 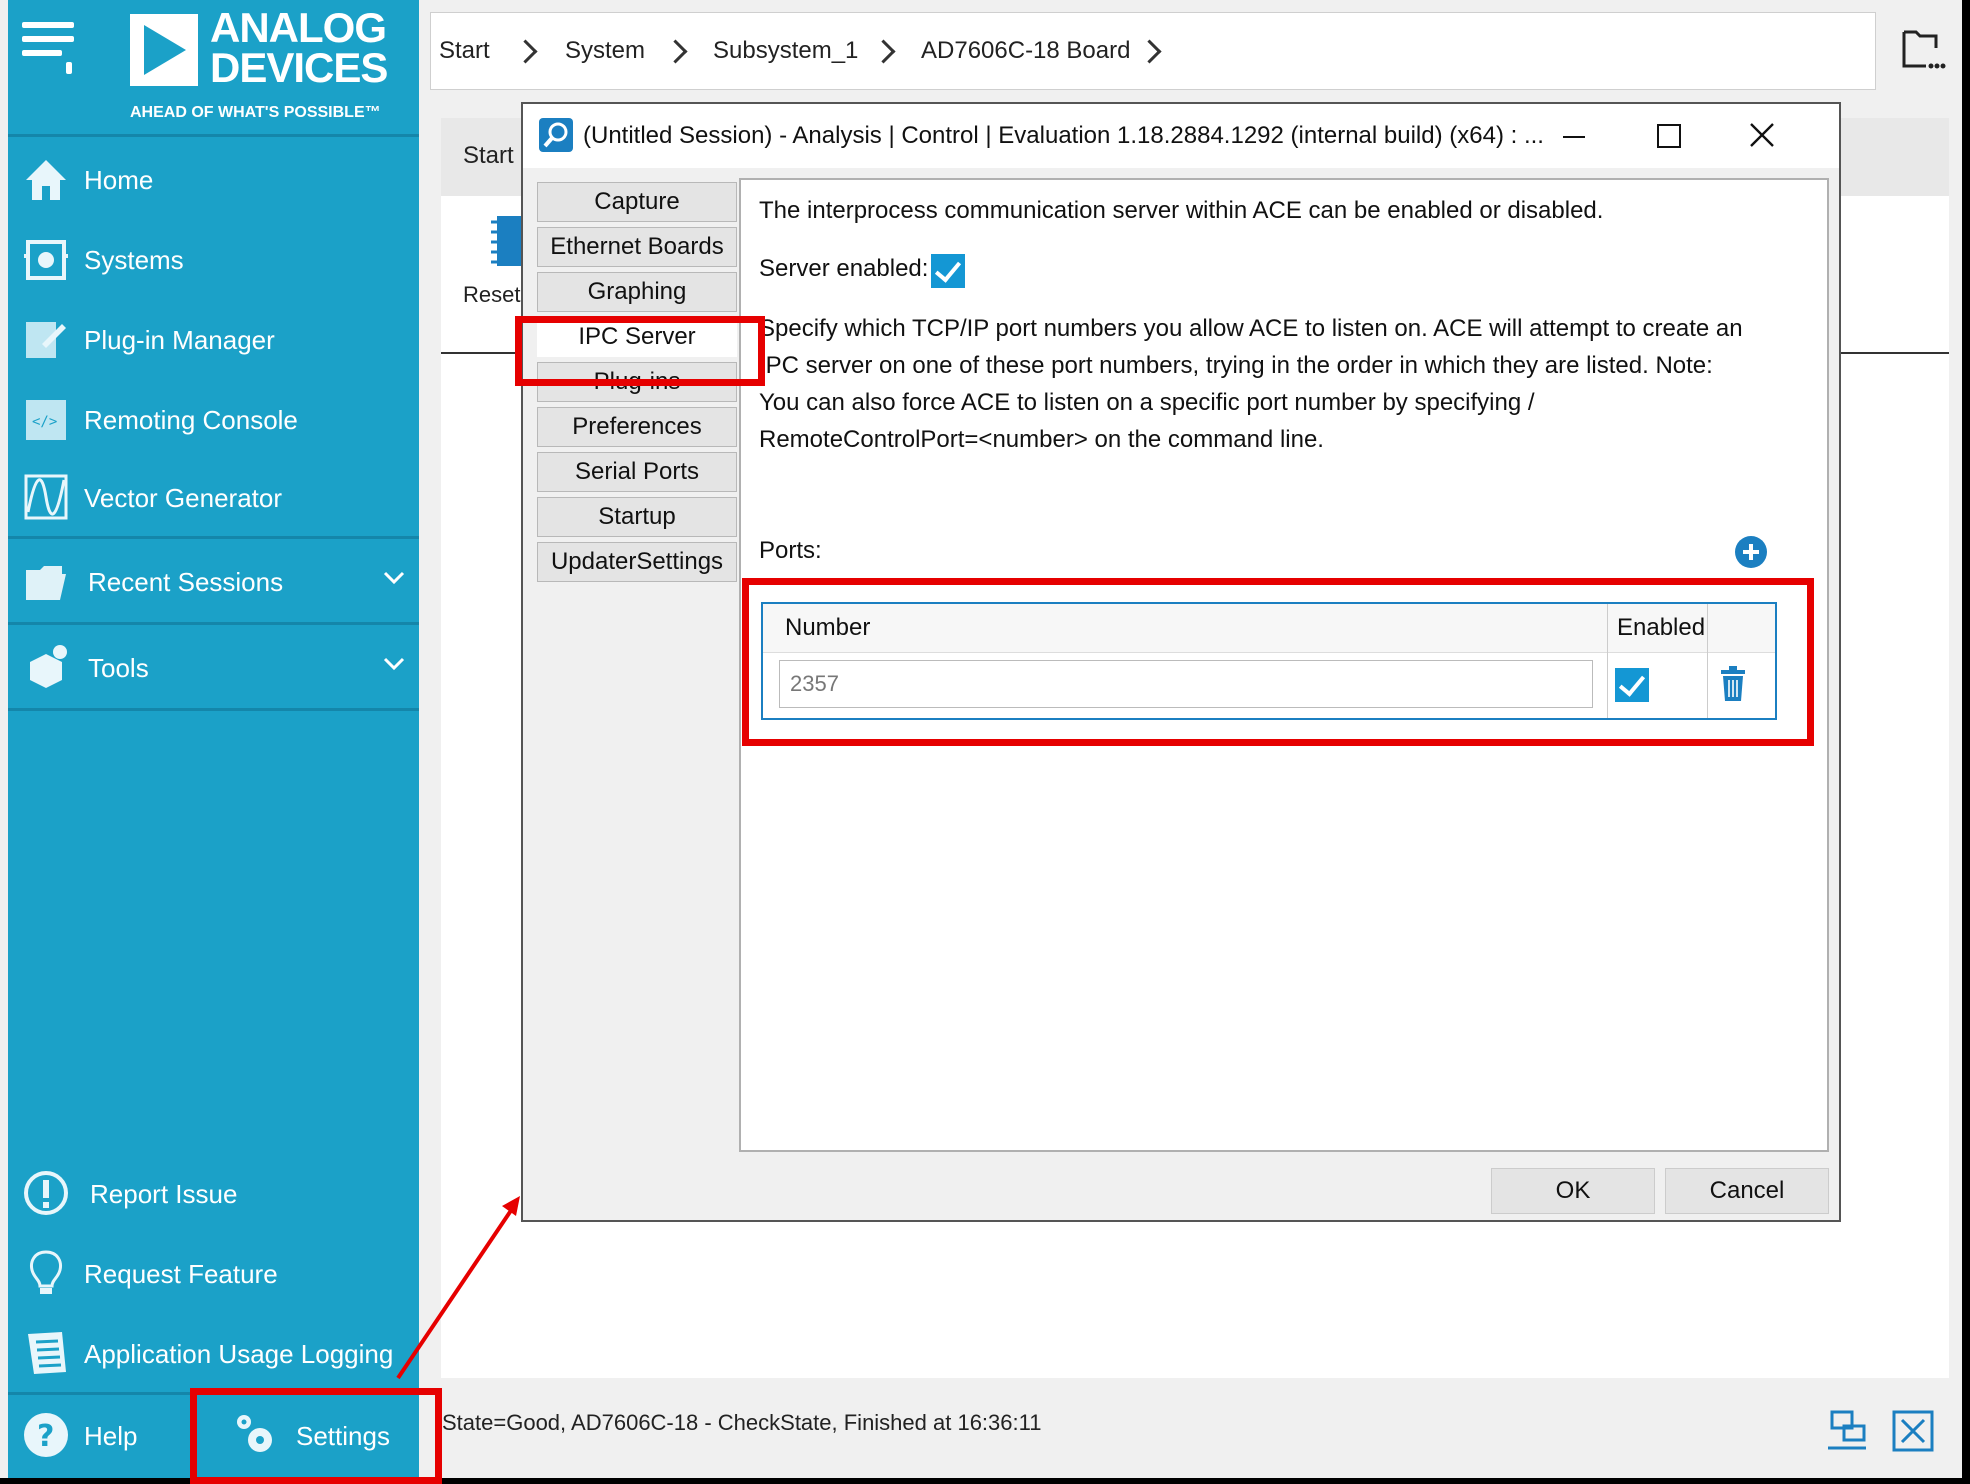 I want to click on hamburger-menu-icon, so click(x=52, y=48).